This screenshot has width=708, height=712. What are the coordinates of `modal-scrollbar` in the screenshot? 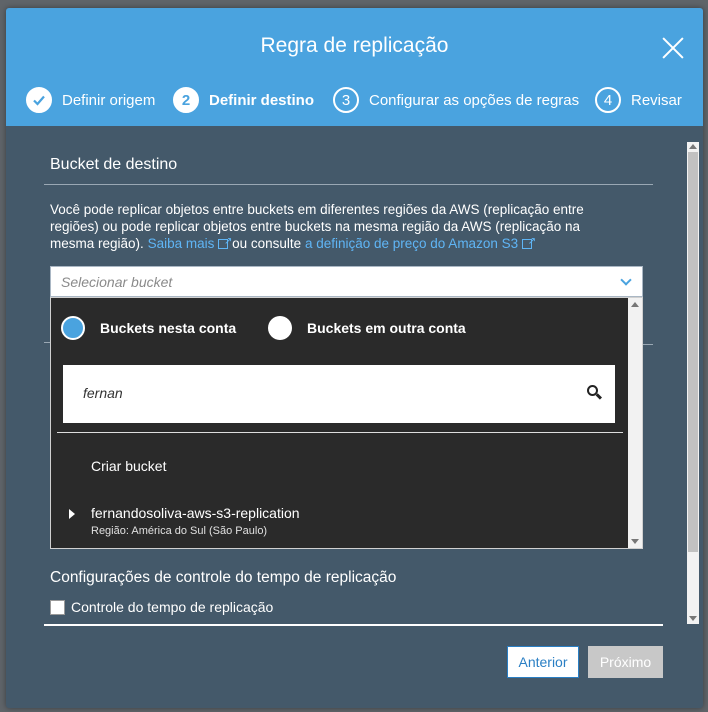 It's located at (693, 383).